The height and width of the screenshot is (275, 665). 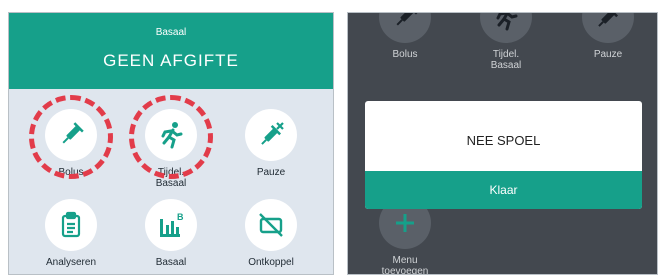 I want to click on temp-basal-button: Tijdel. Basaal, so click(x=506, y=42).